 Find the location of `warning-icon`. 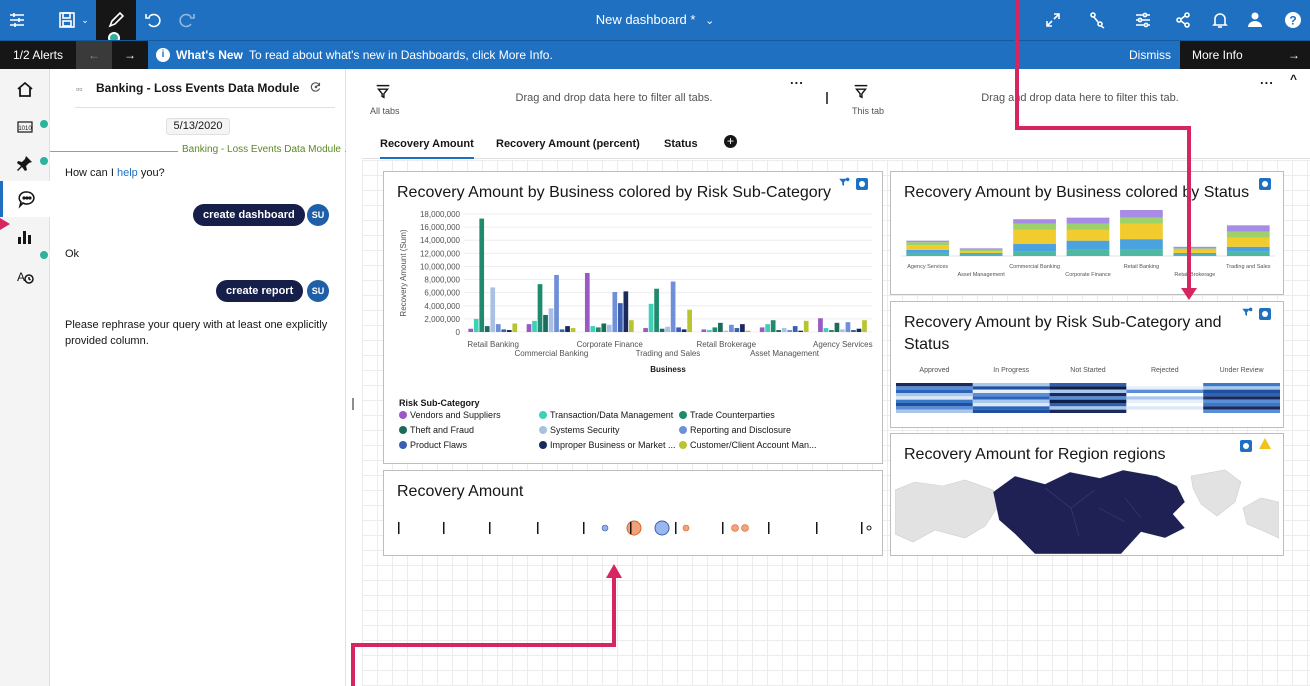

warning-icon is located at coordinates (1265, 443).